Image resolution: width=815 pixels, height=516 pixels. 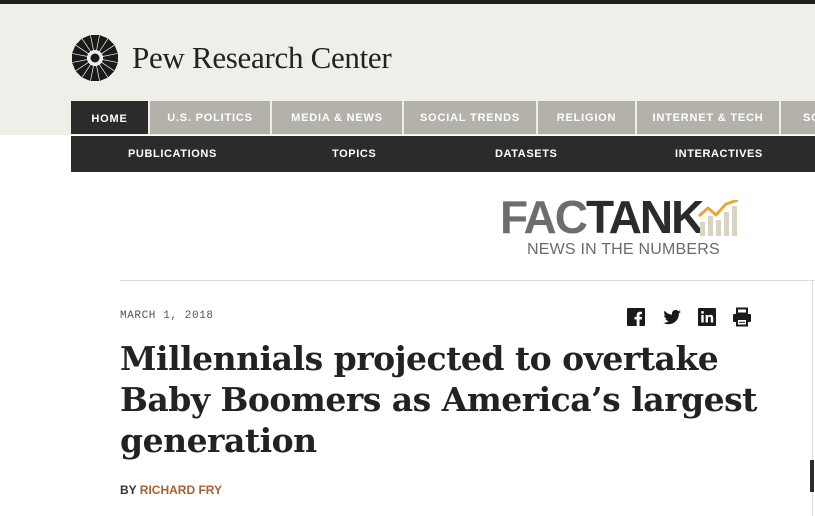 What do you see at coordinates (128, 490) in the screenshot?
I see `byline-prefix: BY` at bounding box center [128, 490].